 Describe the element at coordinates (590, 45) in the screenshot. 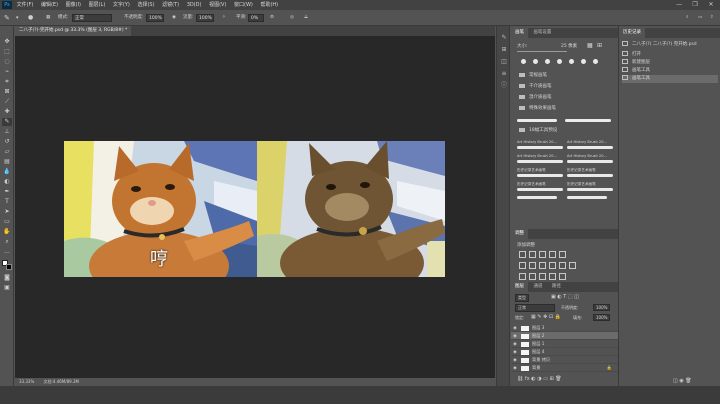

I see `brush-settings-icon: ▦` at that location.